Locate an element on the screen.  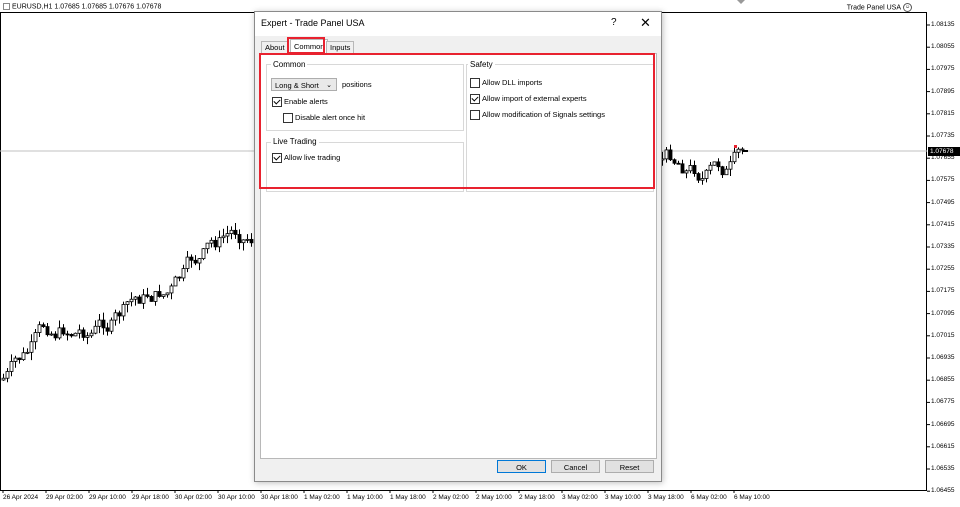
time-tick-label: 3 May 02:00 is located at coordinates (580, 497).